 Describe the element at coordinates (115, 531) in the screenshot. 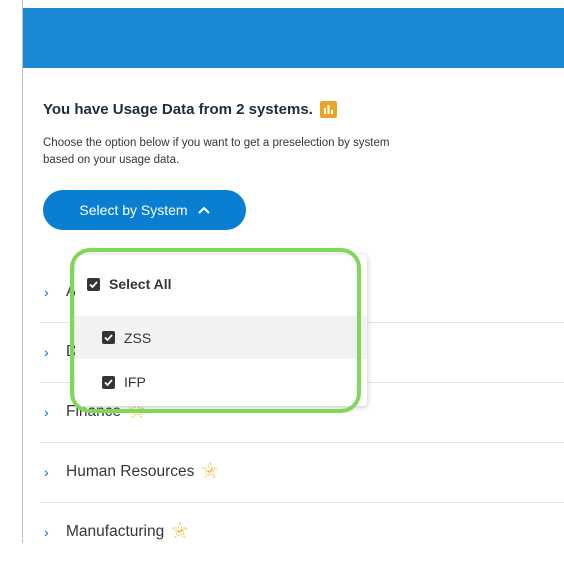

I see `category-label: Manufacturing` at that location.